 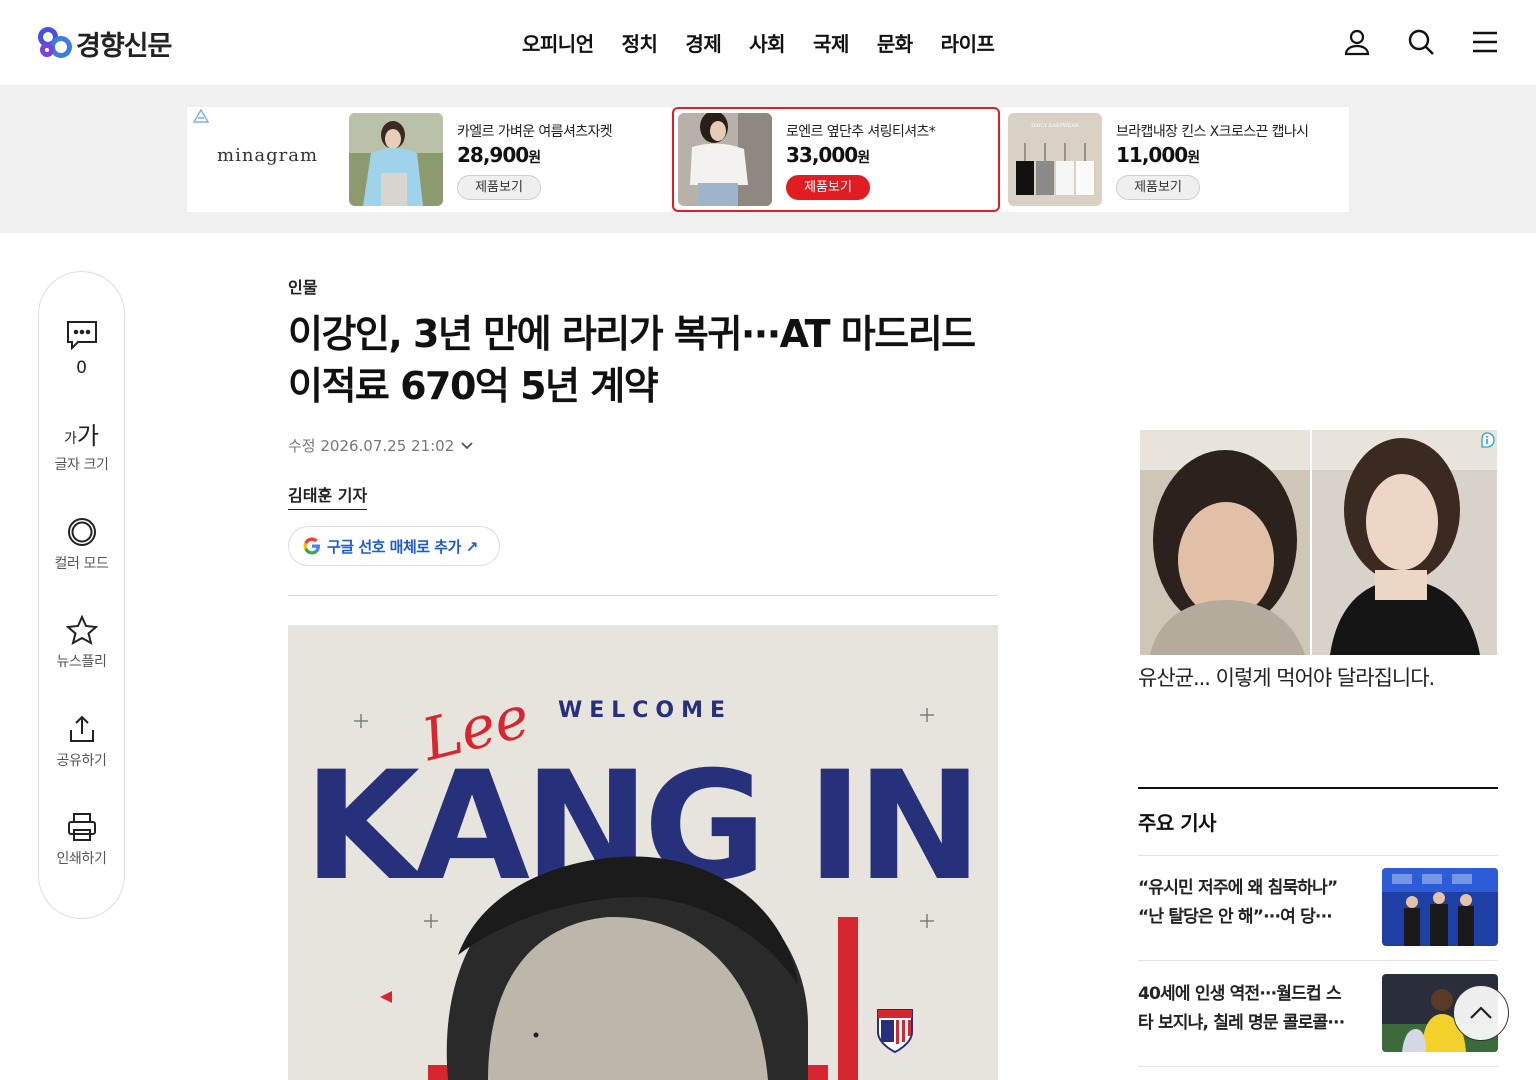 I want to click on font-size-label: 글자 크기, so click(x=81, y=465).